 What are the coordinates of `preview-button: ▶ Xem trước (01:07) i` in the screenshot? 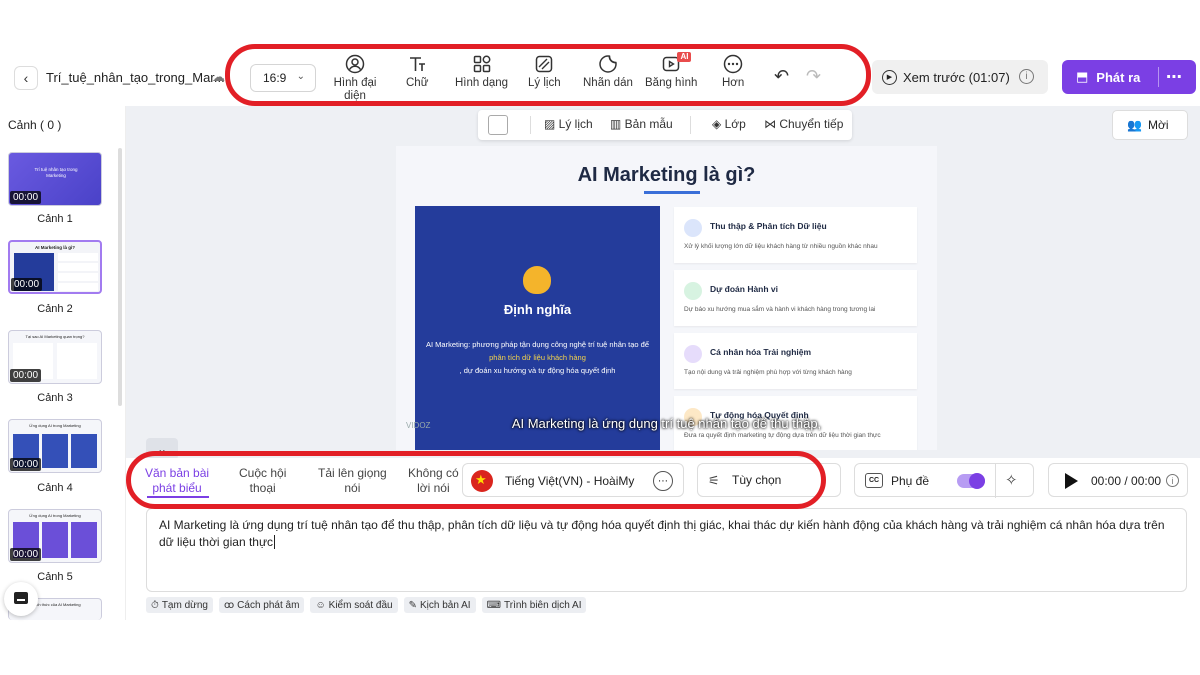 It's located at (960, 77).